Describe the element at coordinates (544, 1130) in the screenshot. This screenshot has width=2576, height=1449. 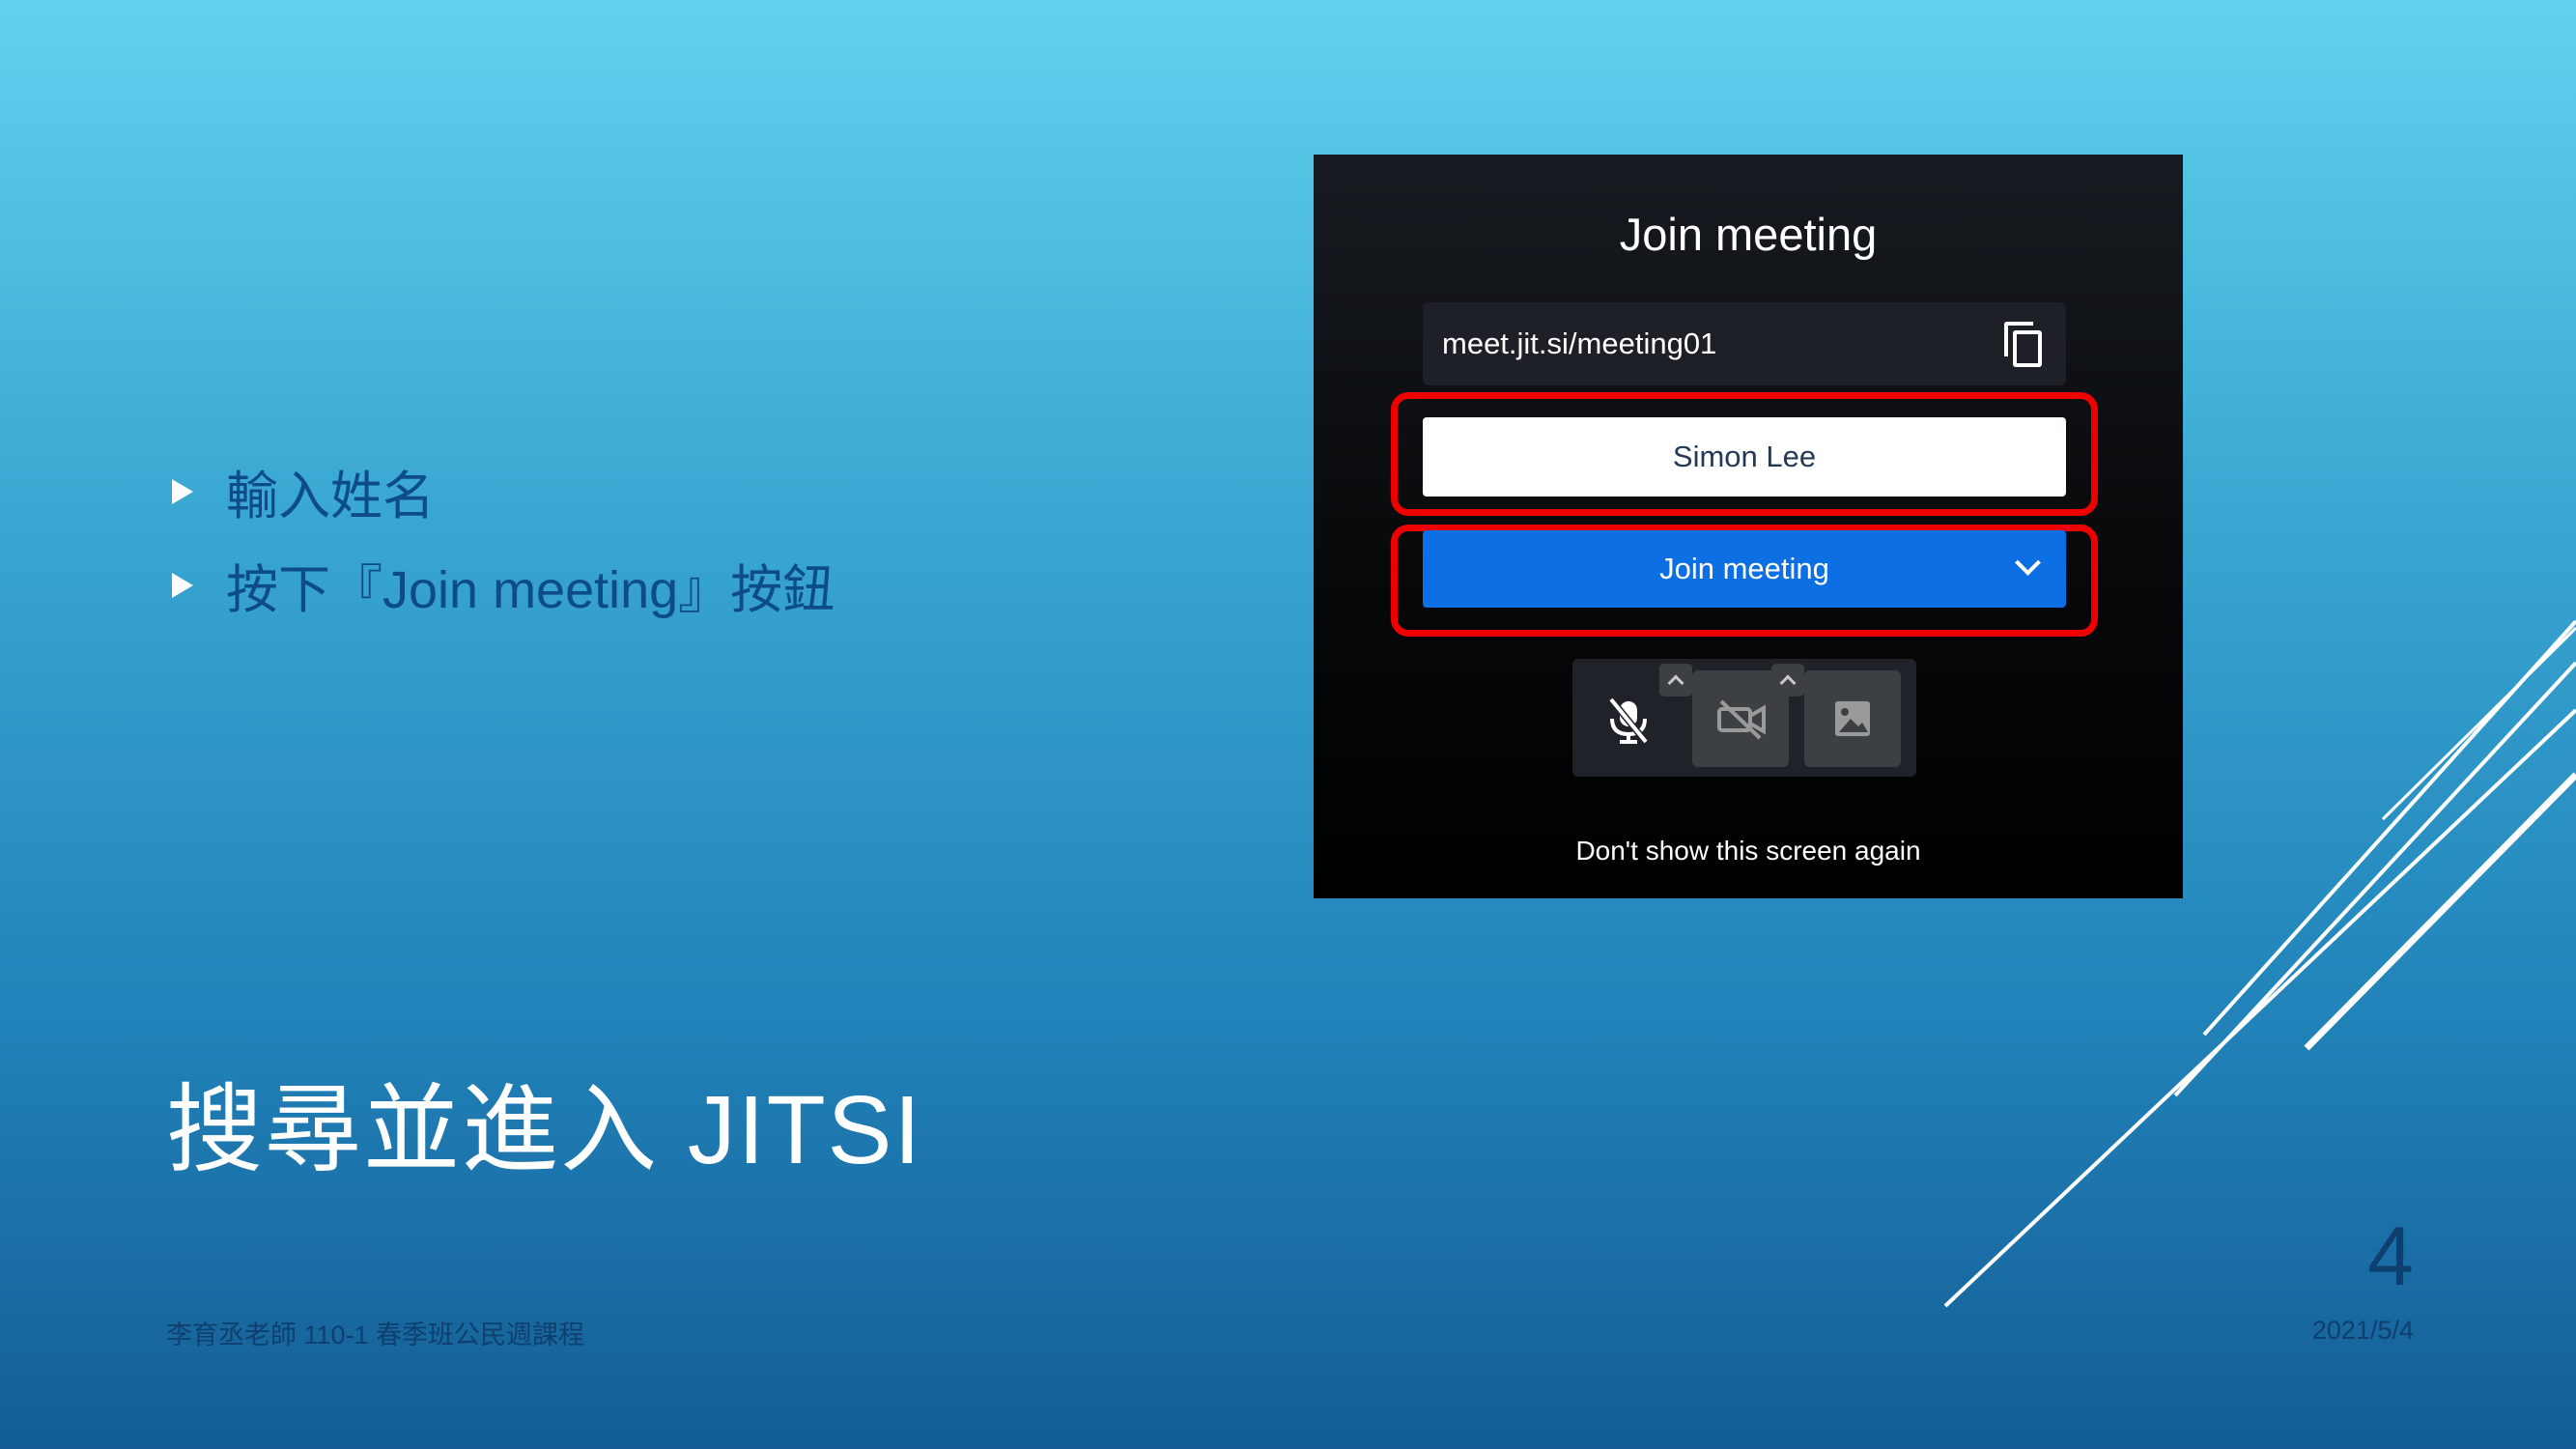
I see `slide-title: 搜尋並進入 JITSI` at that location.